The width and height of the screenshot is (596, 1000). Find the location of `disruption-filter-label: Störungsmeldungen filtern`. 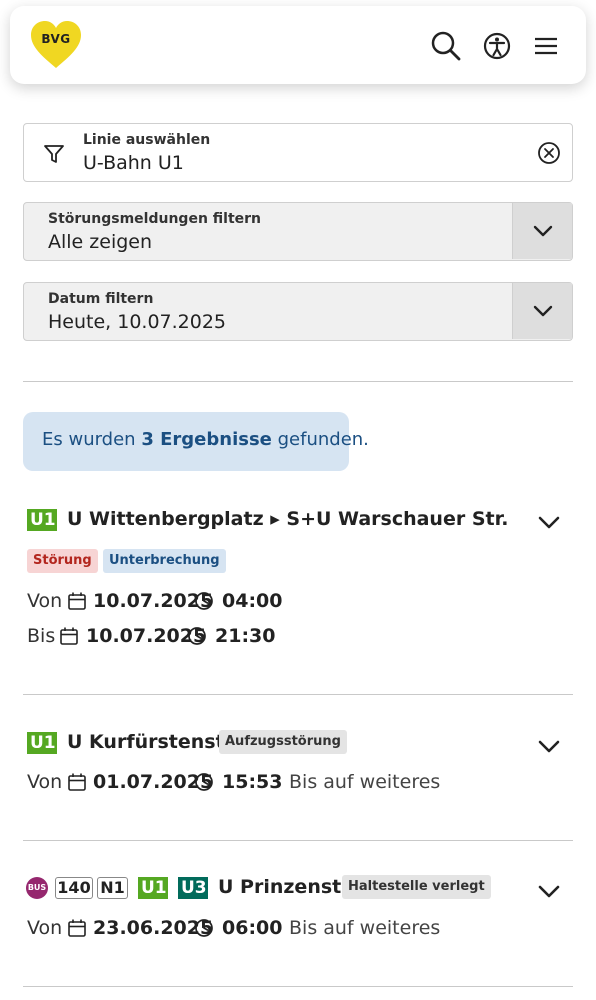

disruption-filter-label: Störungsmeldungen filtern is located at coordinates (155, 219).